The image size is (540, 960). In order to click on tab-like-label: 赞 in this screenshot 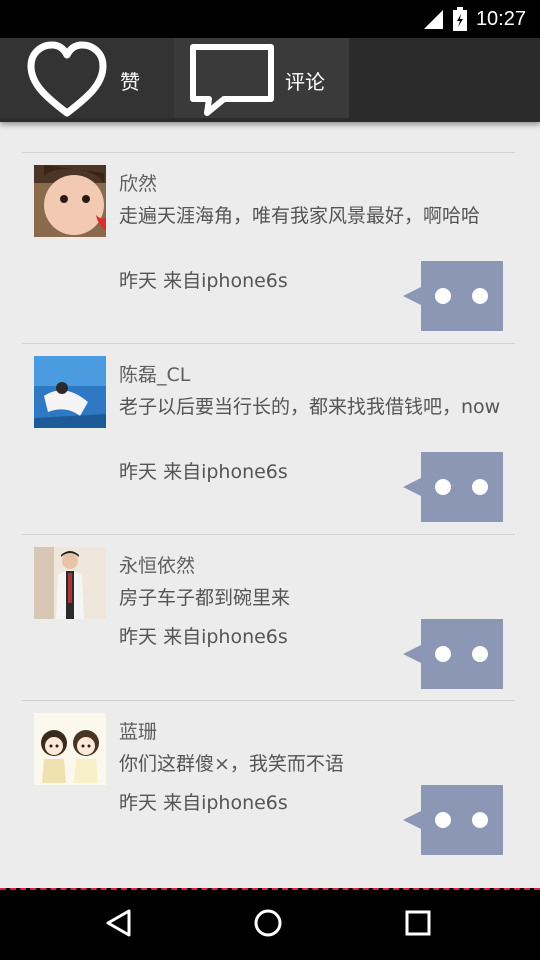, I will do `click(130, 82)`.